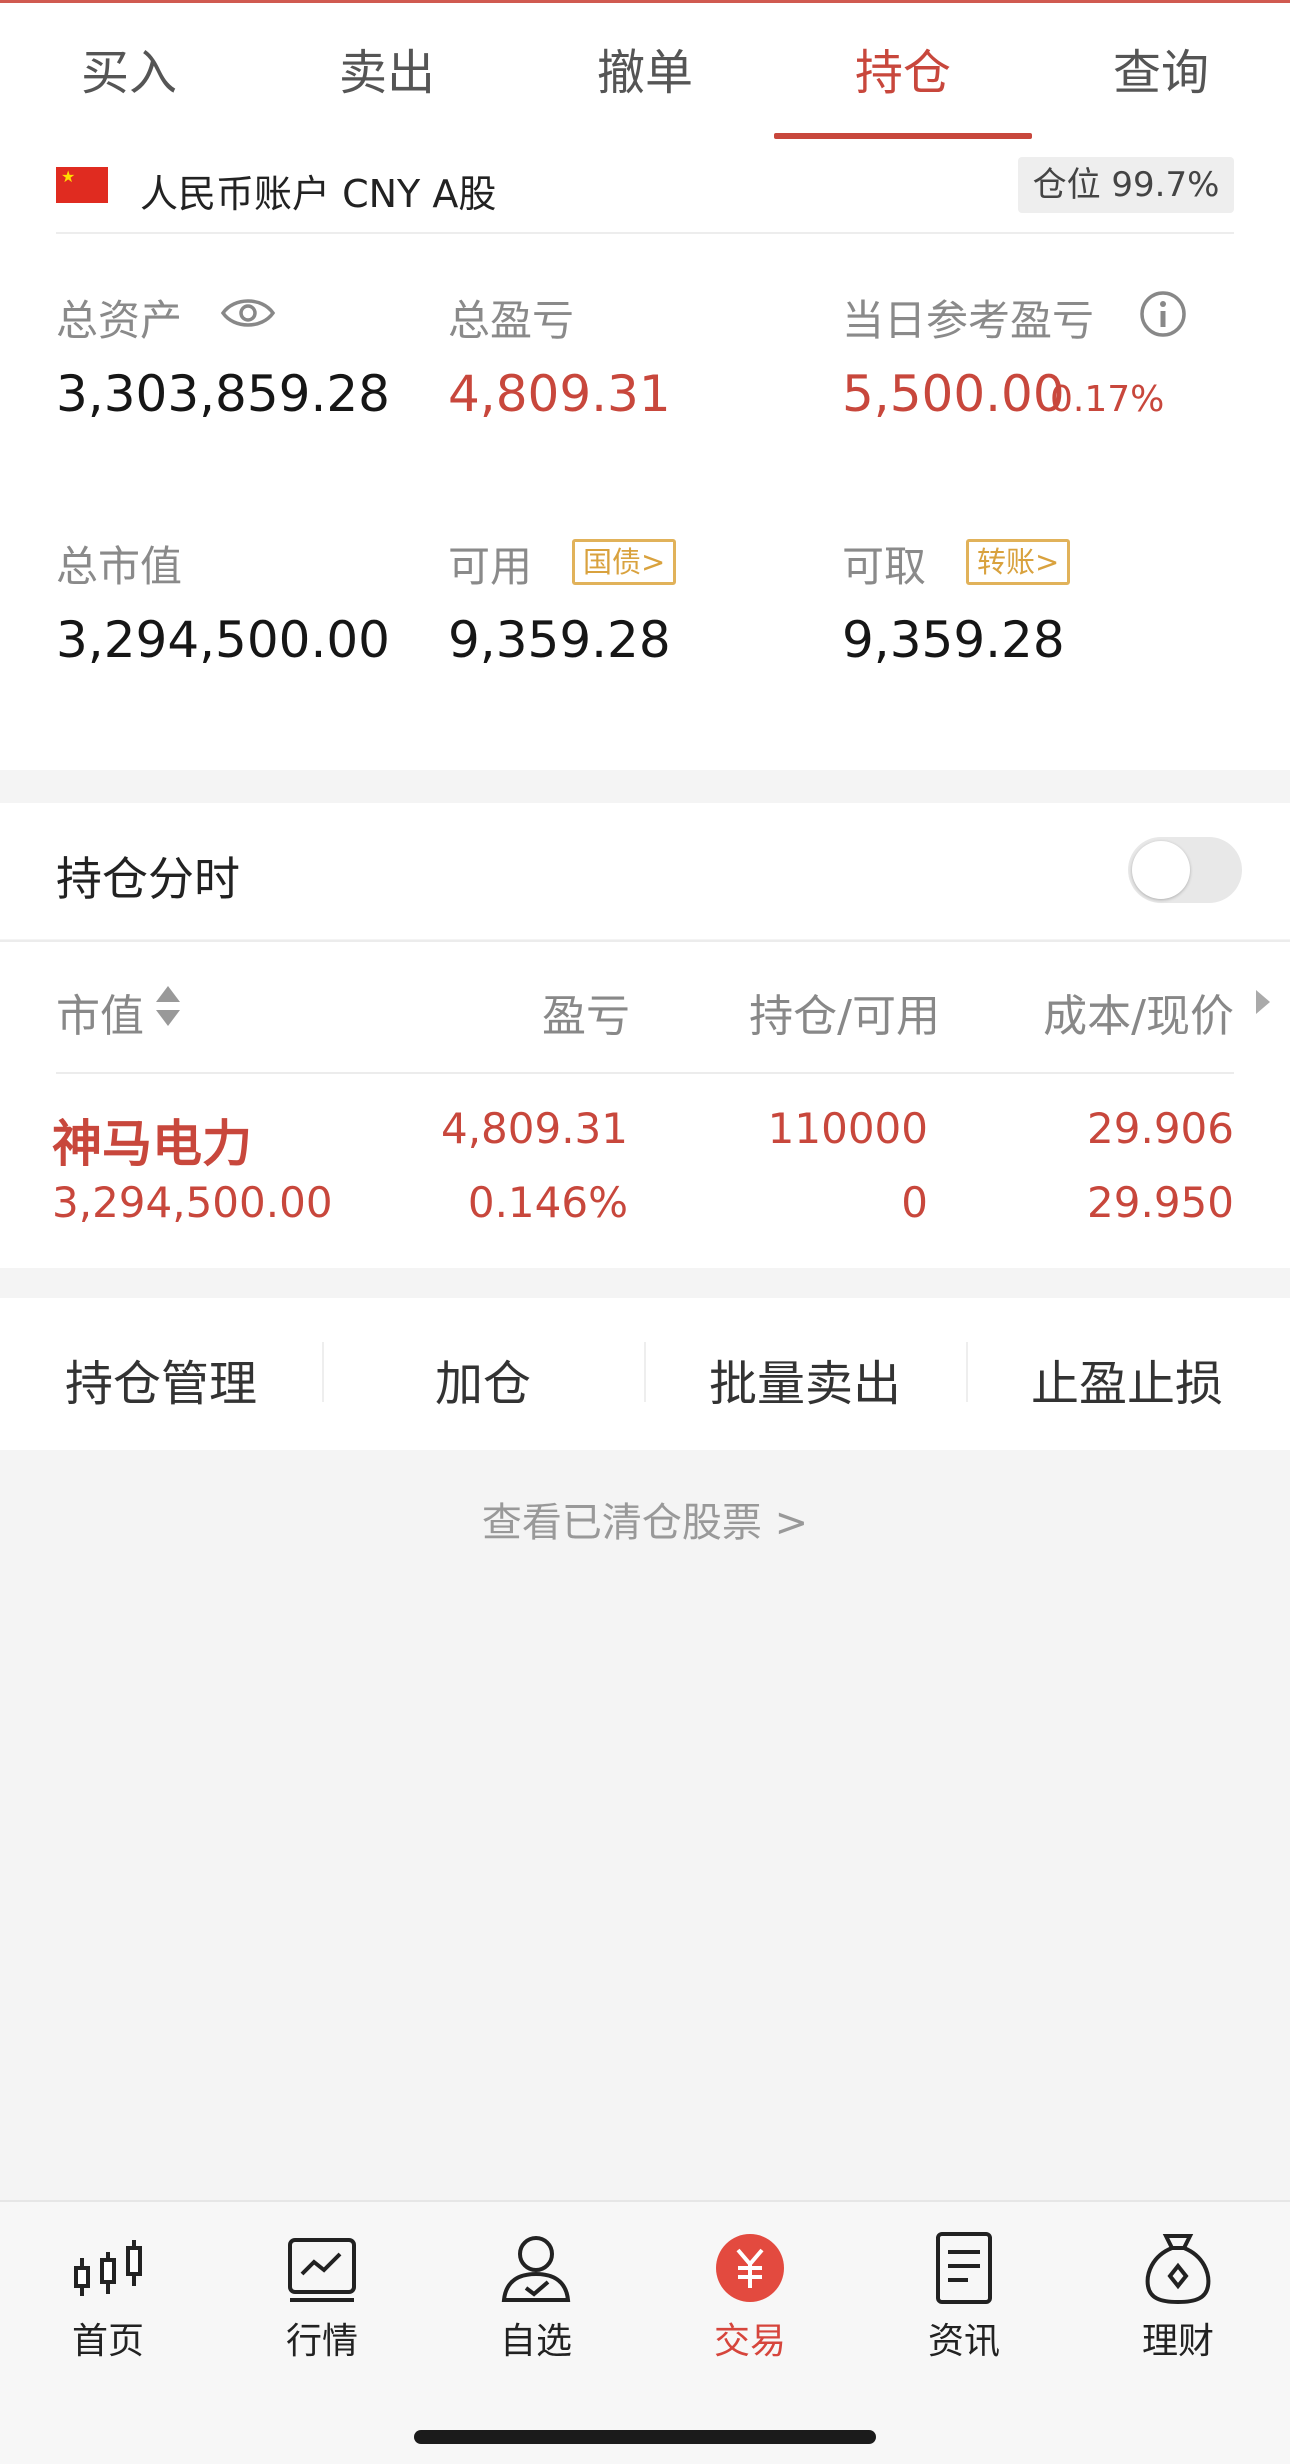 Image resolution: width=1290 pixels, height=2464 pixels. I want to click on nav-label: 行情, so click(321, 2341).